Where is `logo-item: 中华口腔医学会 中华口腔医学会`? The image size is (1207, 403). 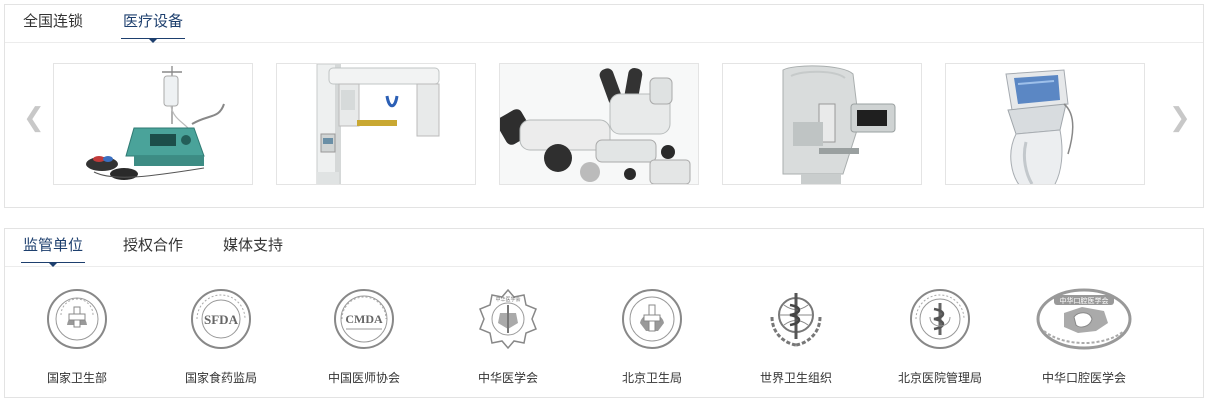 logo-item: 中华口腔医学会 中华口腔医学会 is located at coordinates (1084, 336).